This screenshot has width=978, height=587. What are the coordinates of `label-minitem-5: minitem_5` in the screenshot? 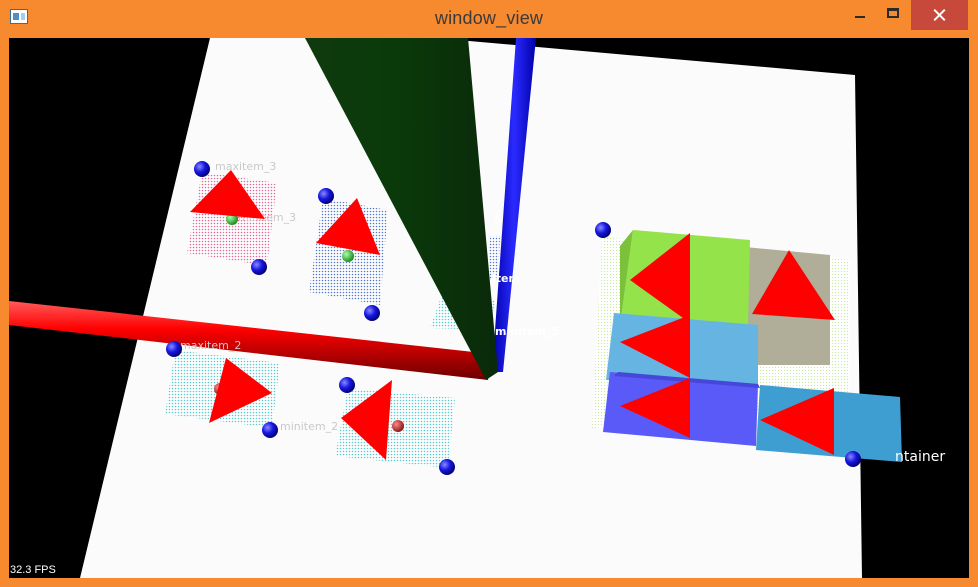 It's located at (527, 331).